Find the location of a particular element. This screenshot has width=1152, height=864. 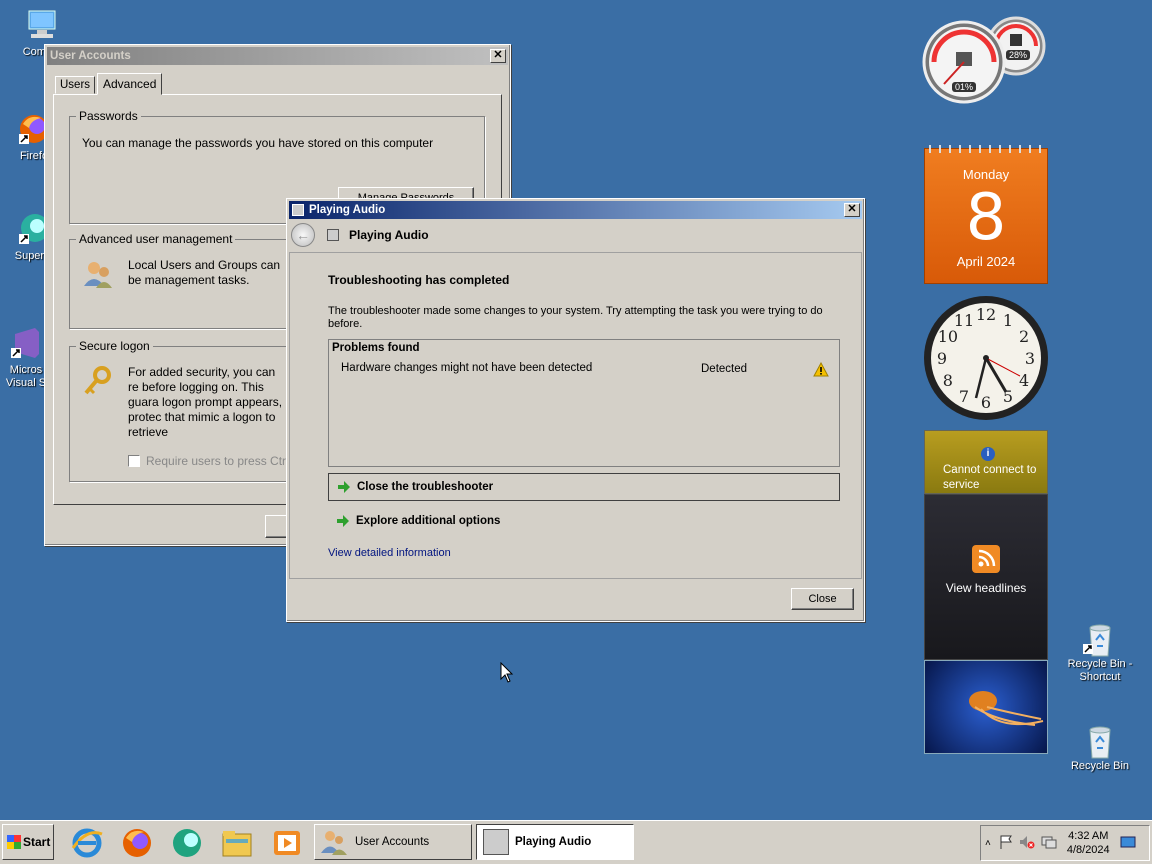

explore-options-option: Explore additional options is located at coordinates (584, 521).